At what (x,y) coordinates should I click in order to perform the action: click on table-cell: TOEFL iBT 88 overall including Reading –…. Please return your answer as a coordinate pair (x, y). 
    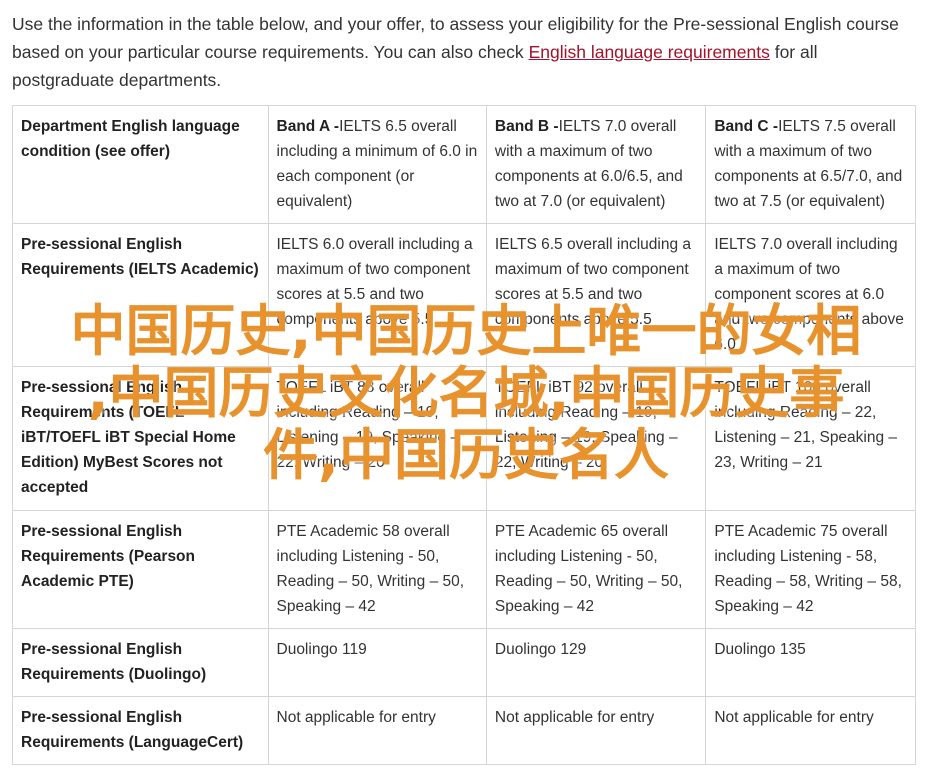
    Looking at the image, I should click on (377, 438).